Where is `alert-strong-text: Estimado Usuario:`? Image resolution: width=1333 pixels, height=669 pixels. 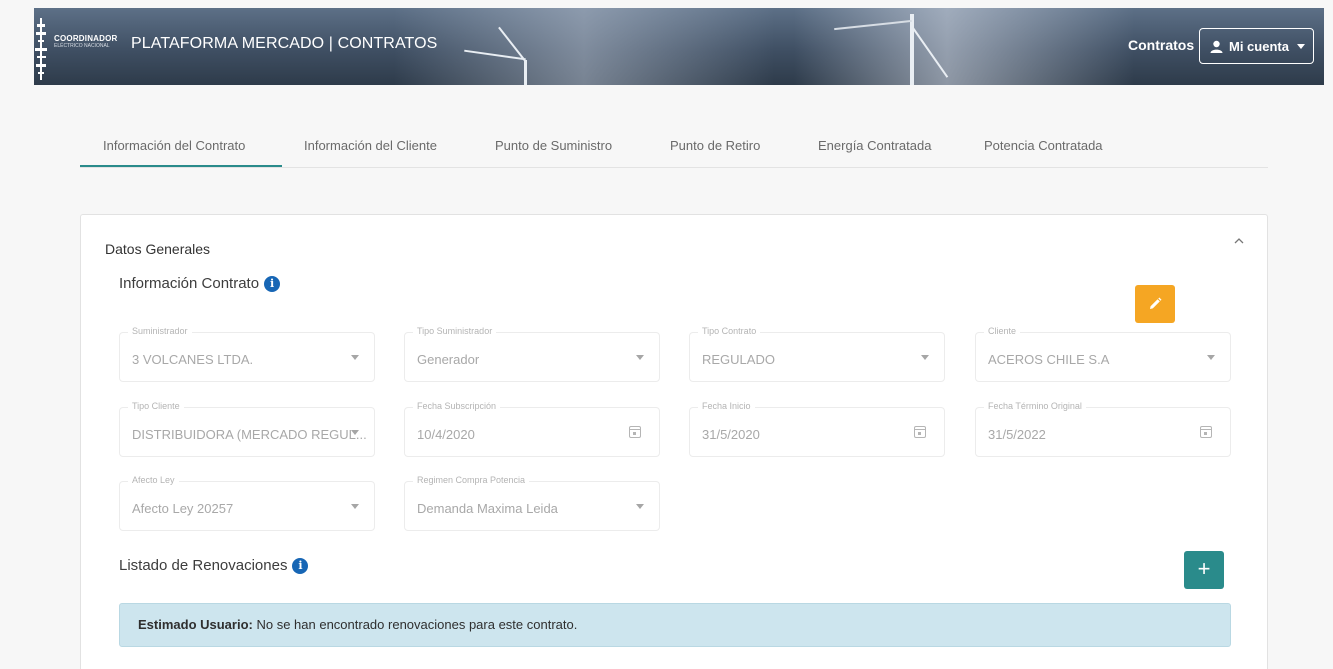
alert-strong-text: Estimado Usuario: is located at coordinates (195, 624).